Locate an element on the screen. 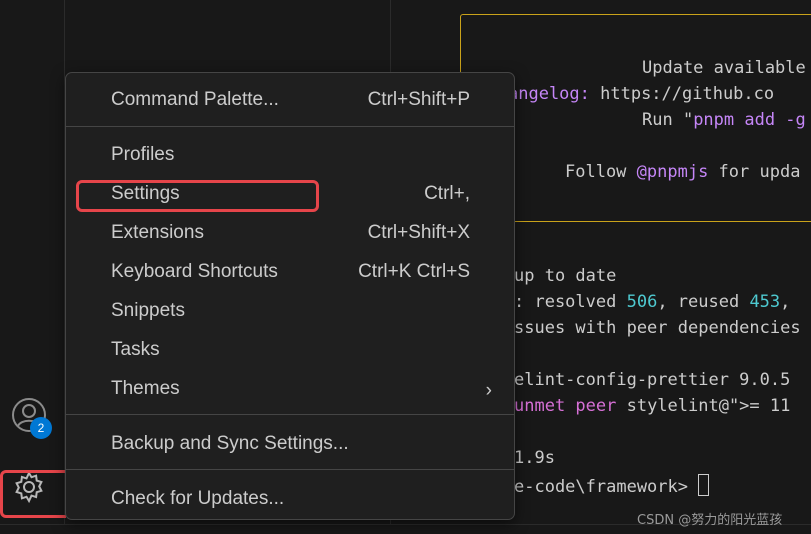 Image resolution: width=811 pixels, height=534 pixels. menu-item-shortcut: Ctrl+Shift+X is located at coordinates (418, 232).